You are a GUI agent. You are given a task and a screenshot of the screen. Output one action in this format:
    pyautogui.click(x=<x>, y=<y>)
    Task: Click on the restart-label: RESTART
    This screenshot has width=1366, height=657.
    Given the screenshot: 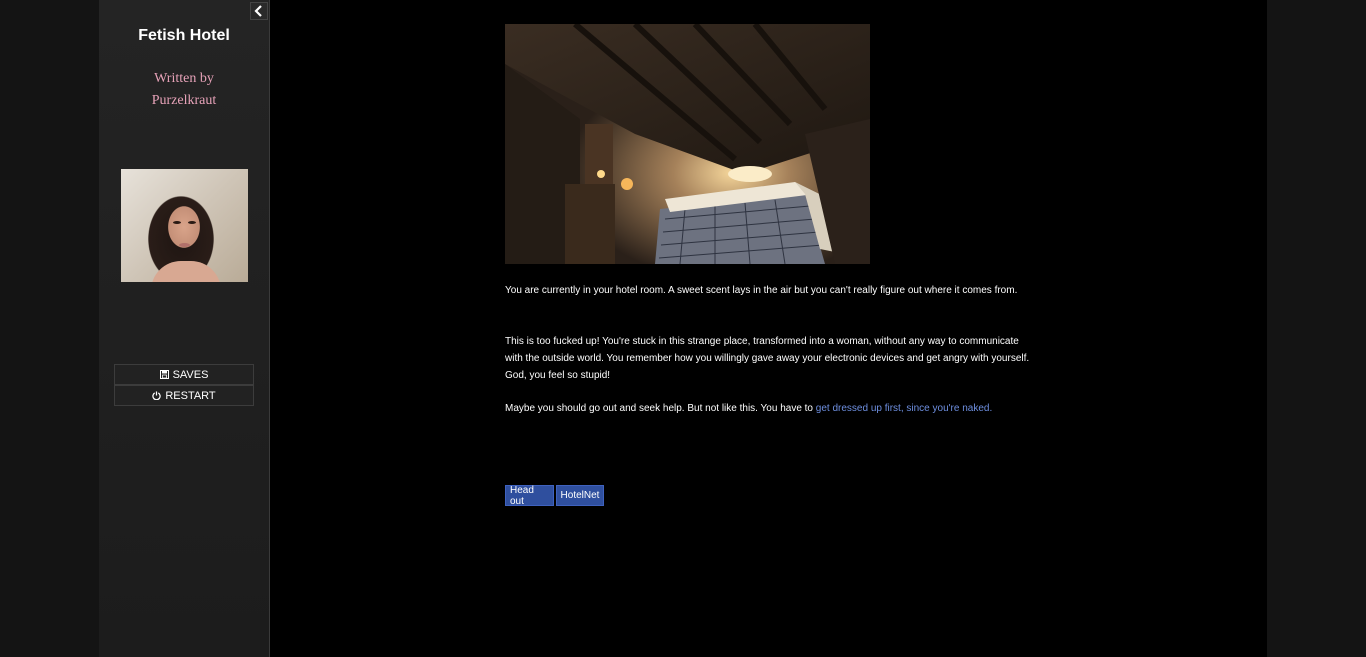 What is the action you would take?
    pyautogui.click(x=190, y=395)
    